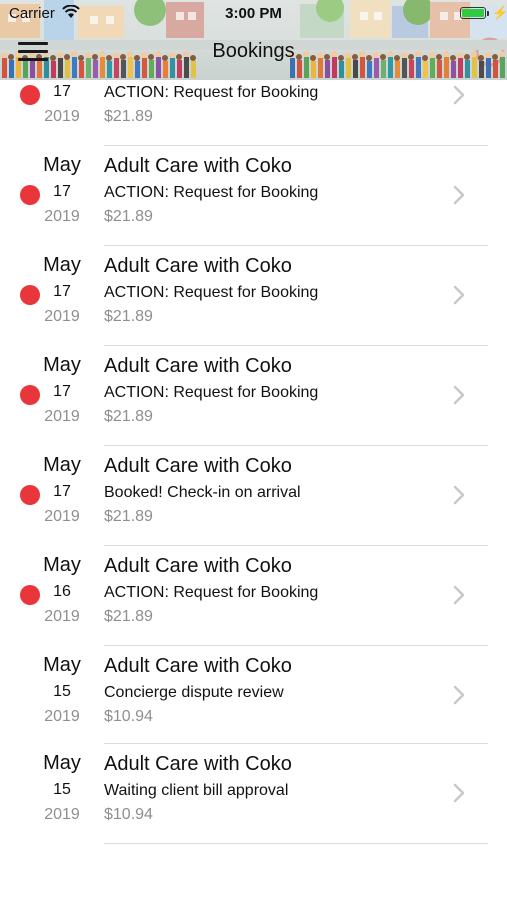  Describe the element at coordinates (194, 692) in the screenshot. I see `booking-status: Concierge dispute review` at that location.